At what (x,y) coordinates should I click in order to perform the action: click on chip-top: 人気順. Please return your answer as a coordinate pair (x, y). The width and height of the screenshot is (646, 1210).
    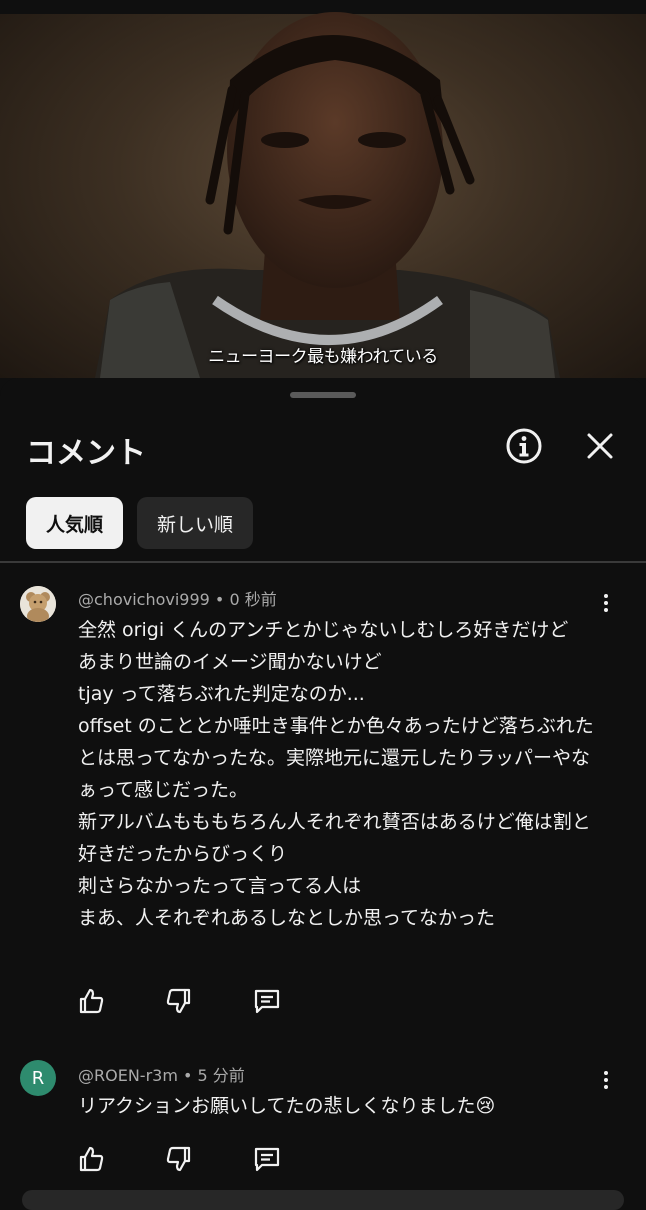
    Looking at the image, I should click on (75, 523).